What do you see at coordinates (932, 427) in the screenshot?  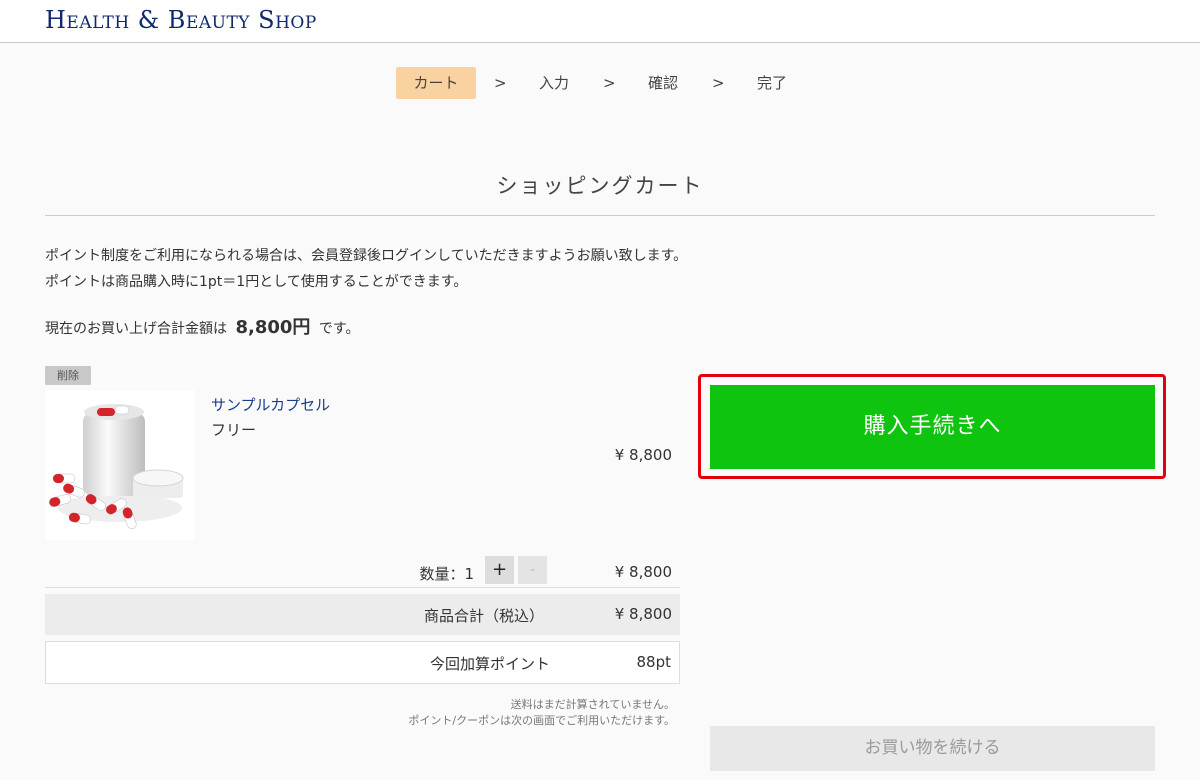 I see `checkout-button: 購入手続きへ` at bounding box center [932, 427].